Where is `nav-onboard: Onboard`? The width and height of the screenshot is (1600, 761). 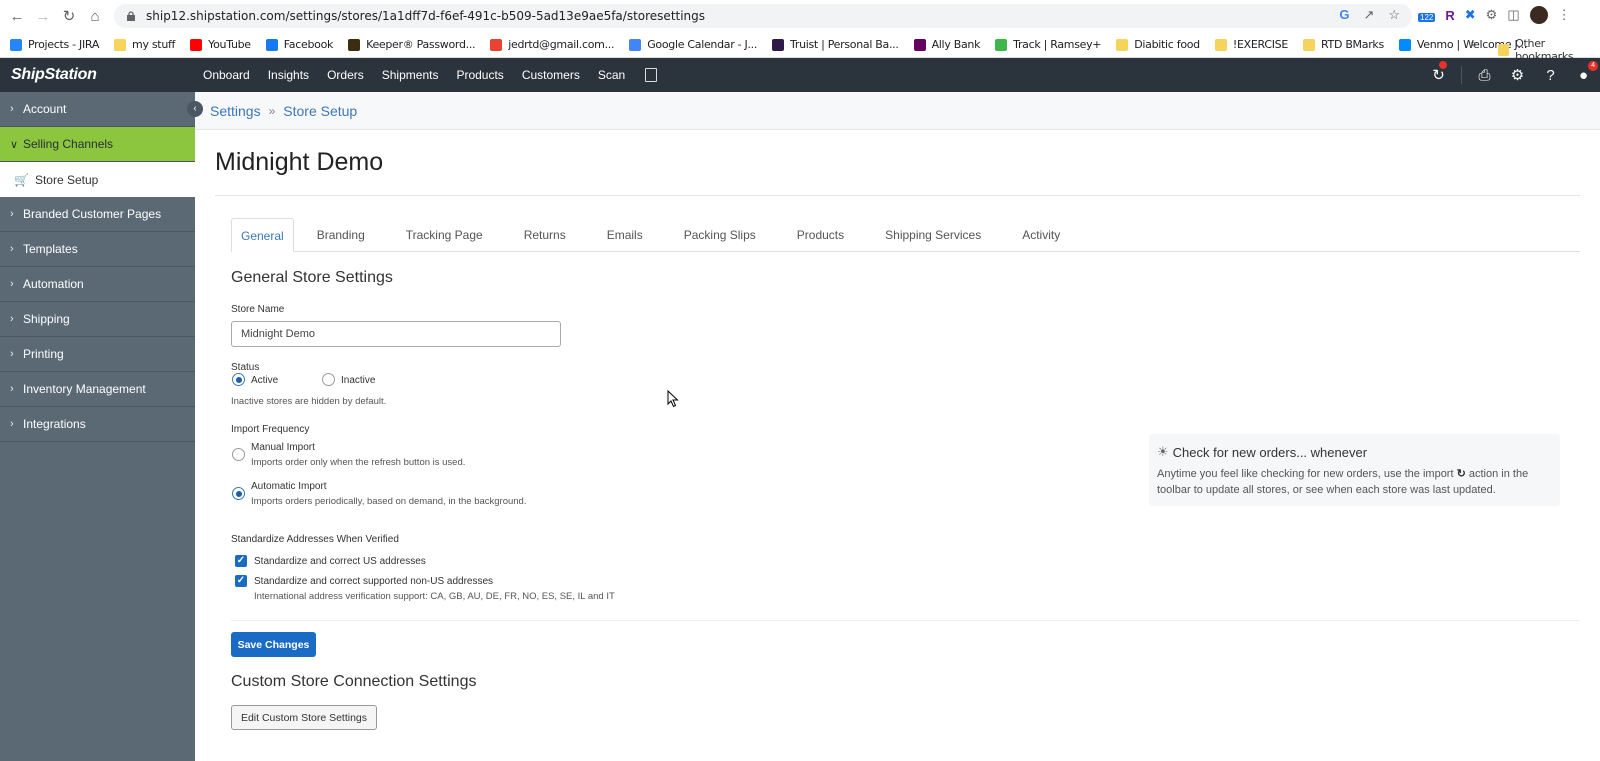
nav-onboard: Onboard is located at coordinates (226, 75).